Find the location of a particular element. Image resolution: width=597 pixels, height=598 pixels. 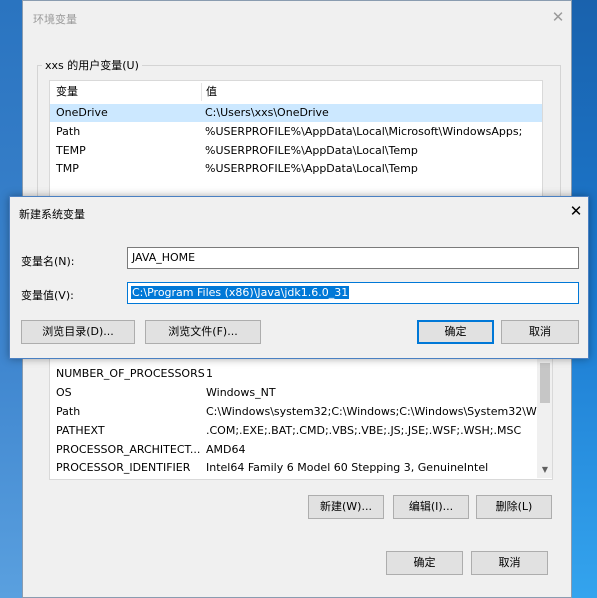

variable-name-label: 变量名(N): is located at coordinates (48, 261).